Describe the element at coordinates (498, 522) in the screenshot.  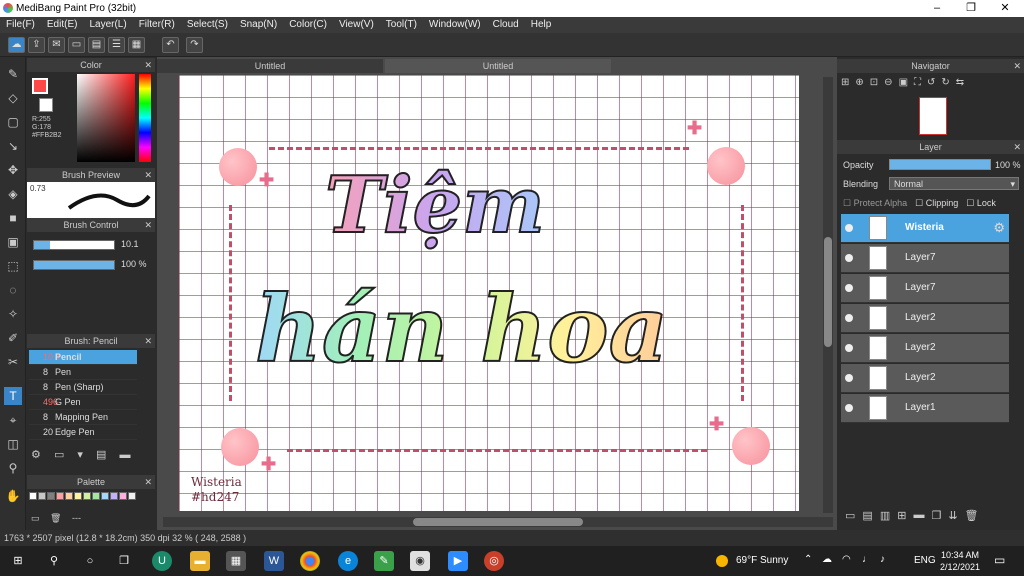
I see `horizontal-scrollbar` at that location.